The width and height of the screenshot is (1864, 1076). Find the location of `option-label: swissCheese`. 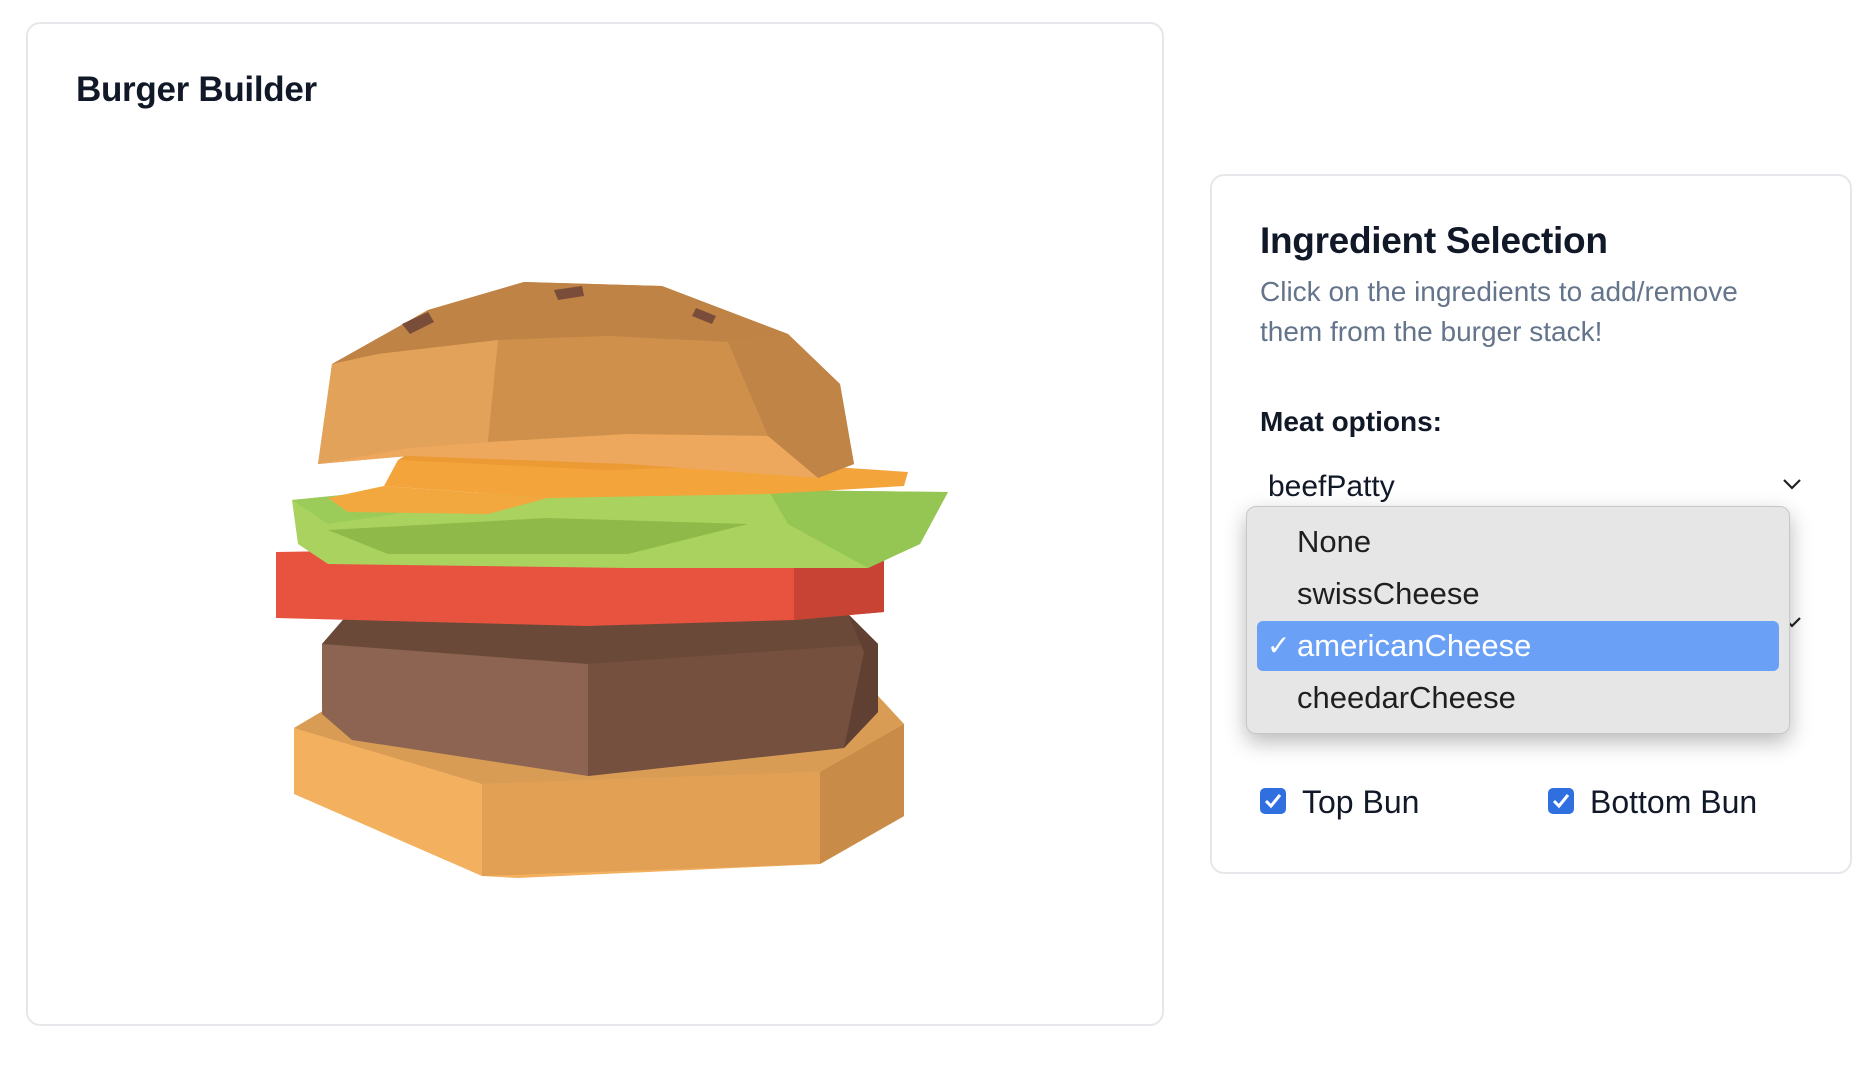

option-label: swissCheese is located at coordinates (1388, 593).